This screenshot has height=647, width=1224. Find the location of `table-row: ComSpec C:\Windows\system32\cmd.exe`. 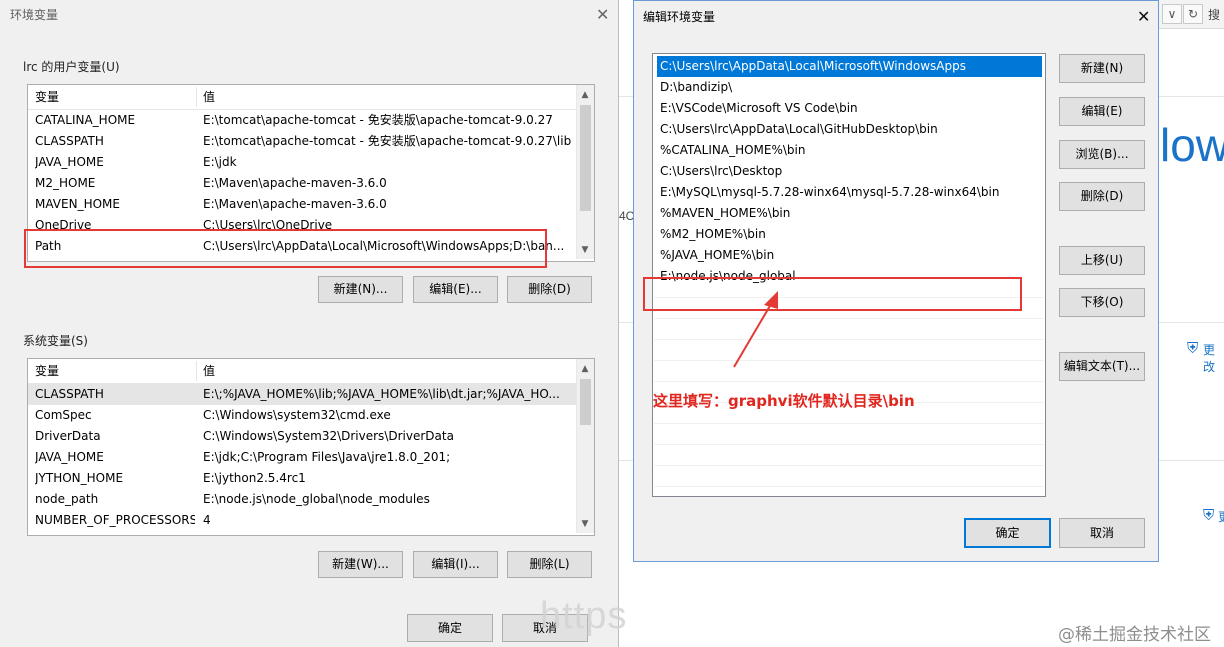

table-row: ComSpec C:\Windows\system32\cmd.exe is located at coordinates (311, 415).